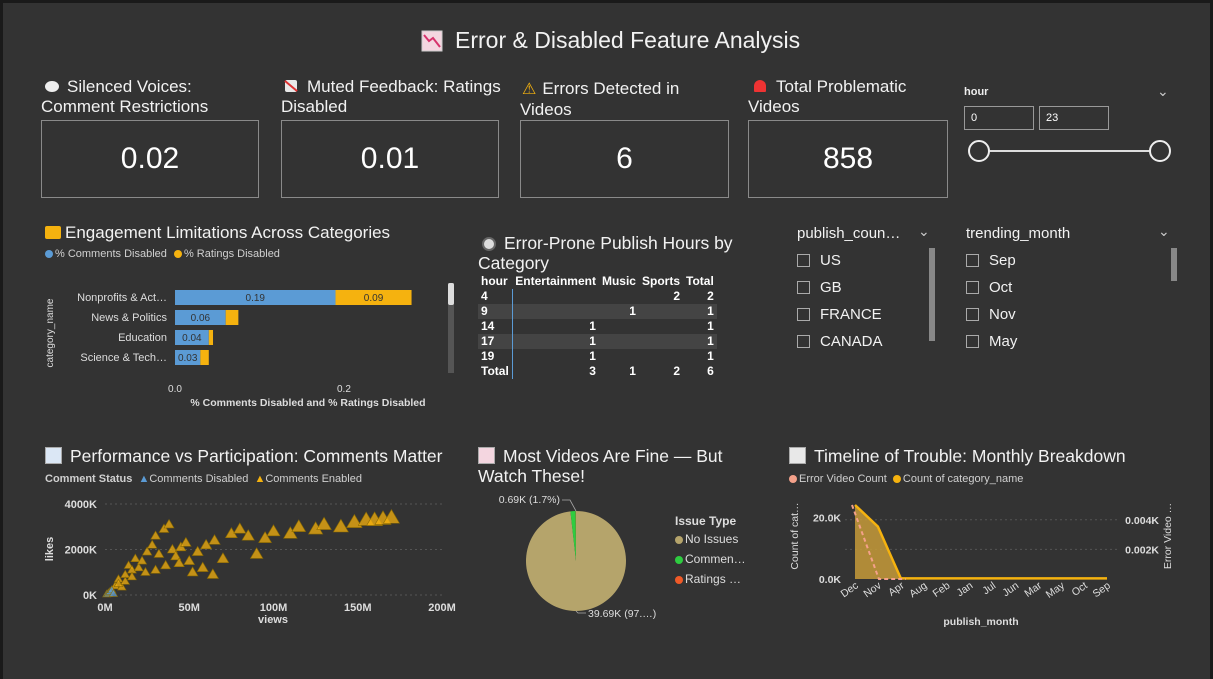  What do you see at coordinates (1073, 289) in the screenshot?
I see `trending-month-slicer: trending_month ⌄ Sep Oct Nov May` at bounding box center [1073, 289].